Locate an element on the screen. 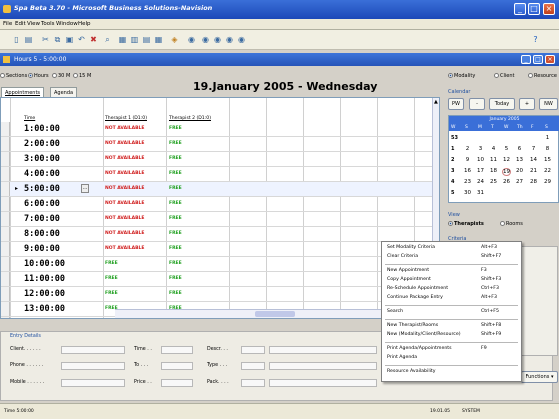 The image size is (559, 419). header-time: Time is located at coordinates (29, 118).